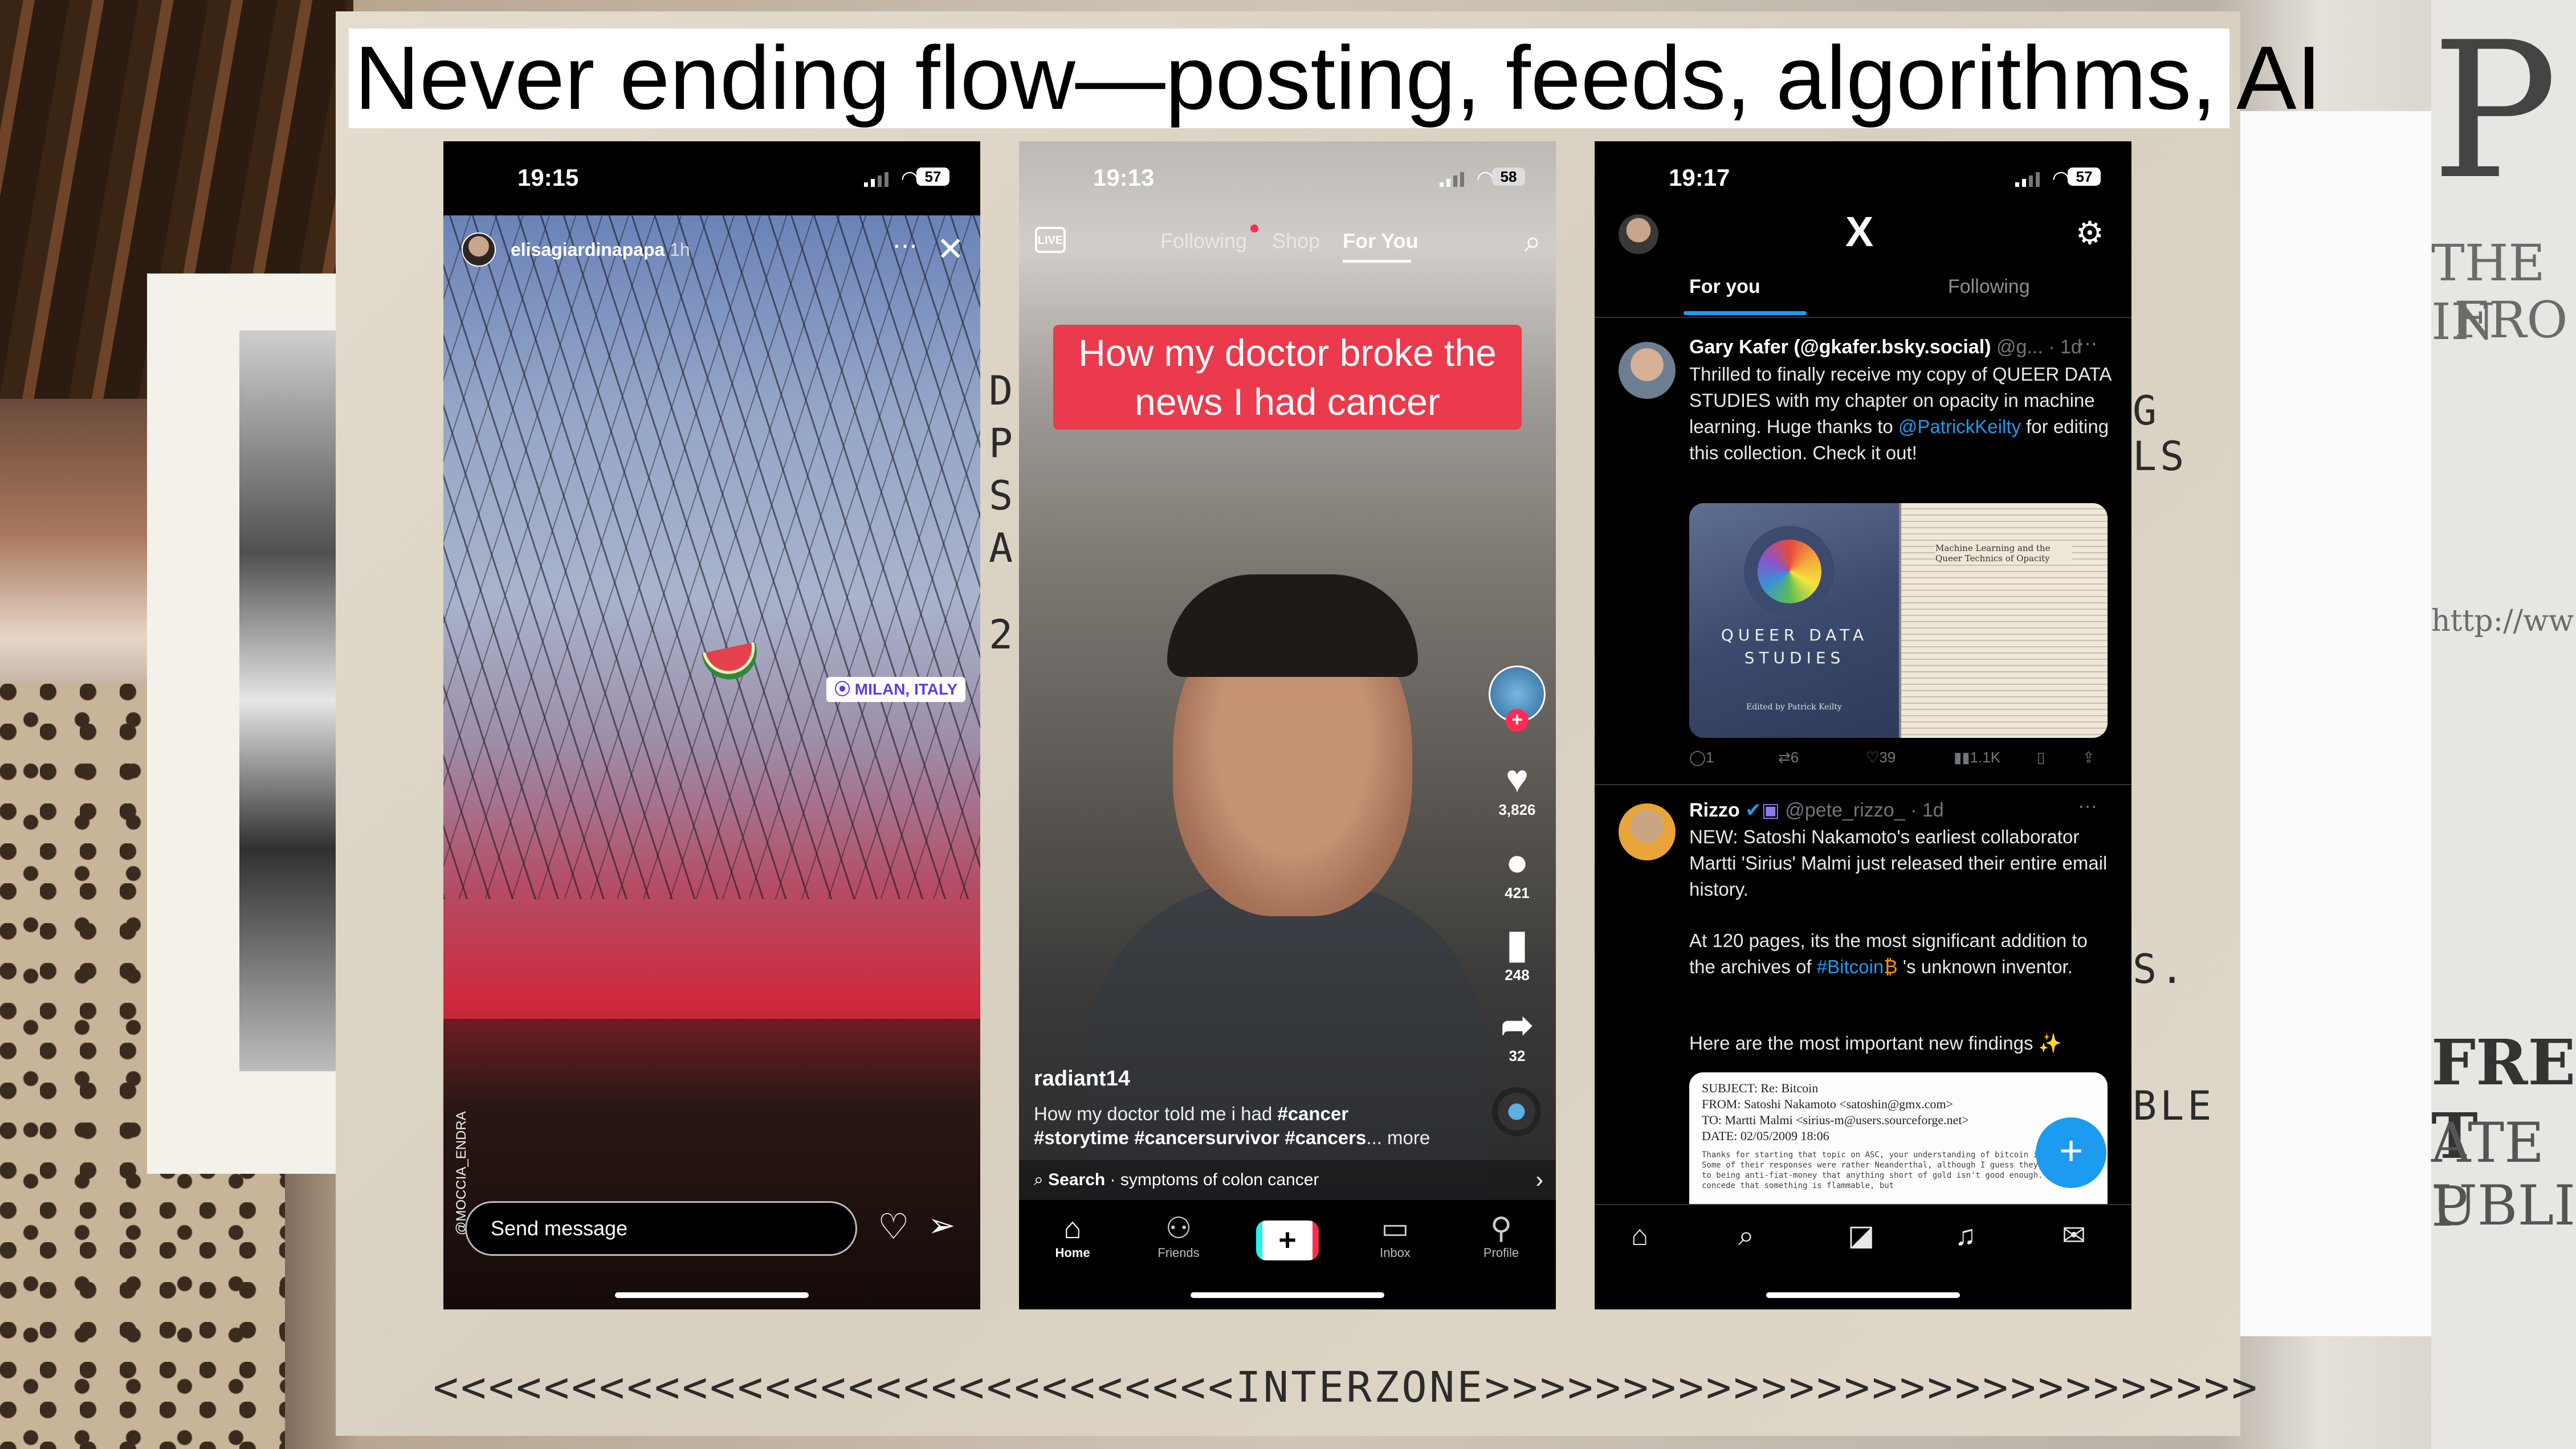 Image resolution: width=2576 pixels, height=1449 pixels. Describe the element at coordinates (711, 1164) in the screenshot. I see `story-photo-crowd` at that location.